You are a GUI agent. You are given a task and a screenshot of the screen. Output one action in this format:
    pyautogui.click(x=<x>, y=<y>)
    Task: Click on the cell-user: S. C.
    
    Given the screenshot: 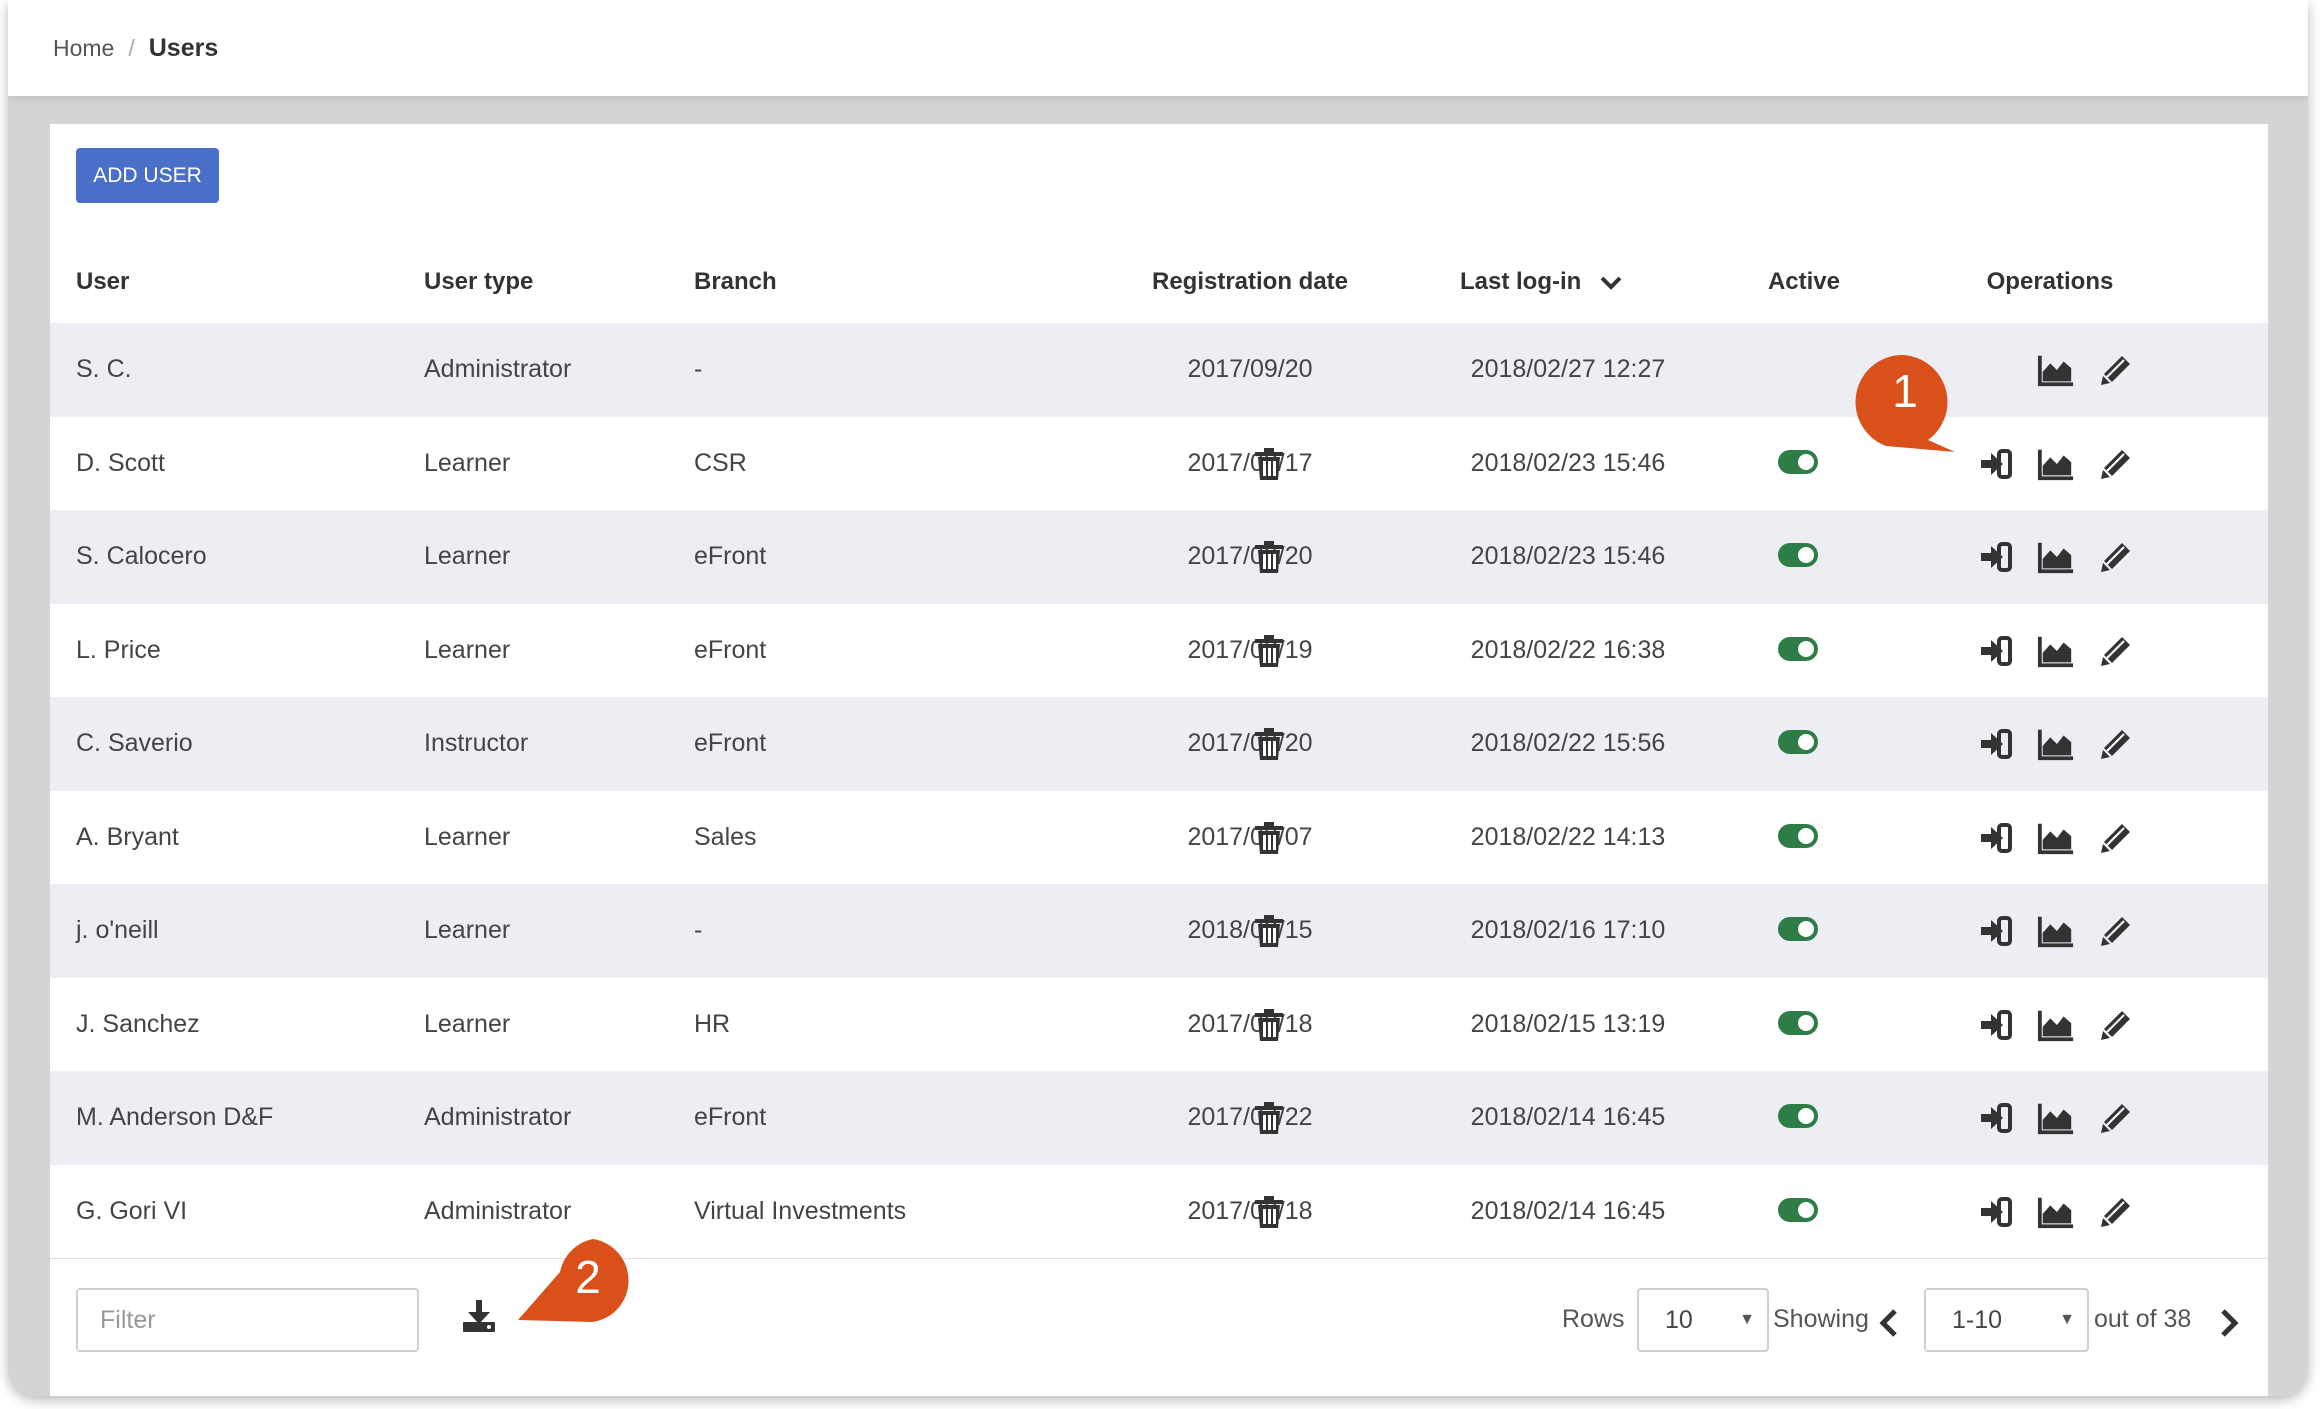 What is the action you would take?
    pyautogui.click(x=104, y=370)
    